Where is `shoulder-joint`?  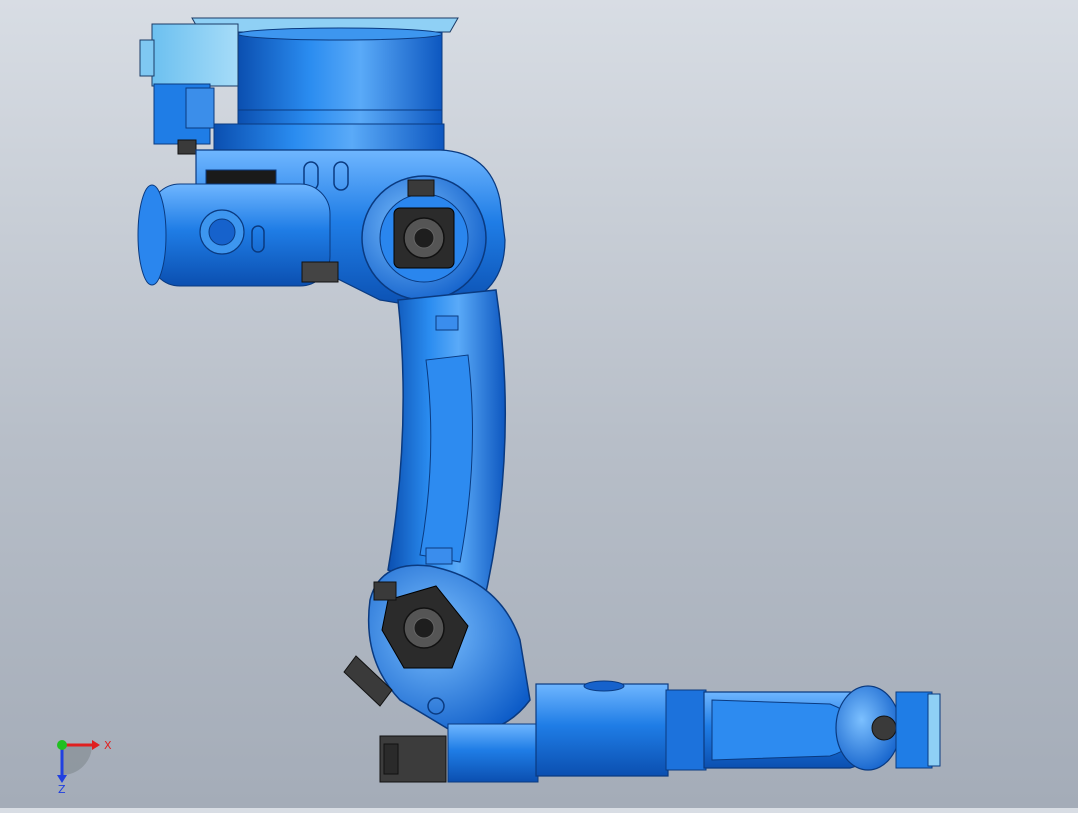
shoulder-joint is located at coordinates (424, 238).